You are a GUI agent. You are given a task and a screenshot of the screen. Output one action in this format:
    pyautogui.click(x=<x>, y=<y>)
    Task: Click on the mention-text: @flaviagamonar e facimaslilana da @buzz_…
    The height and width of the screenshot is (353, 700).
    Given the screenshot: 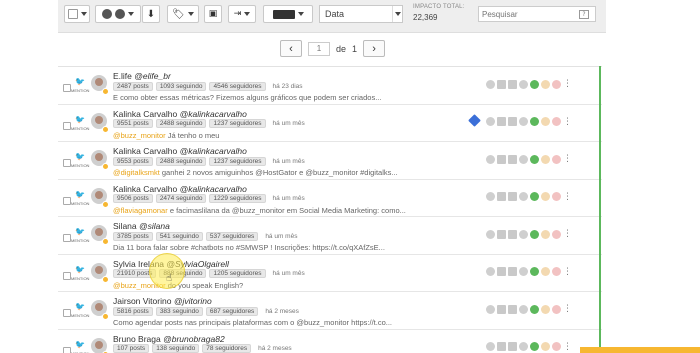 What is the action you would take?
    pyautogui.click(x=259, y=210)
    